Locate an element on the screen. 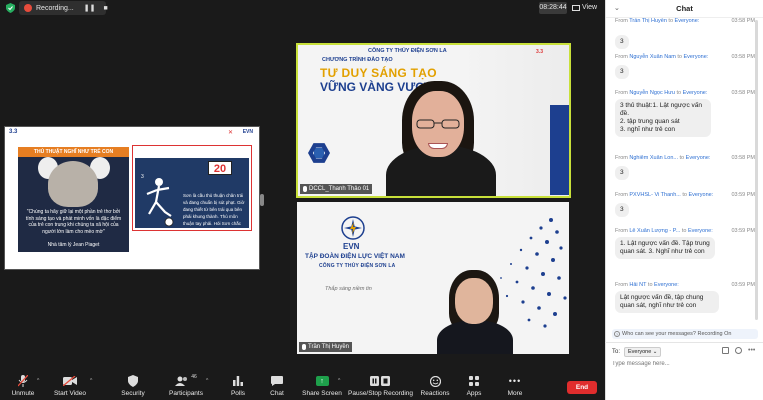 This screenshot has height=400, width=763. privacy-notice: Who can see your messages? Recording On is located at coordinates (685, 334).